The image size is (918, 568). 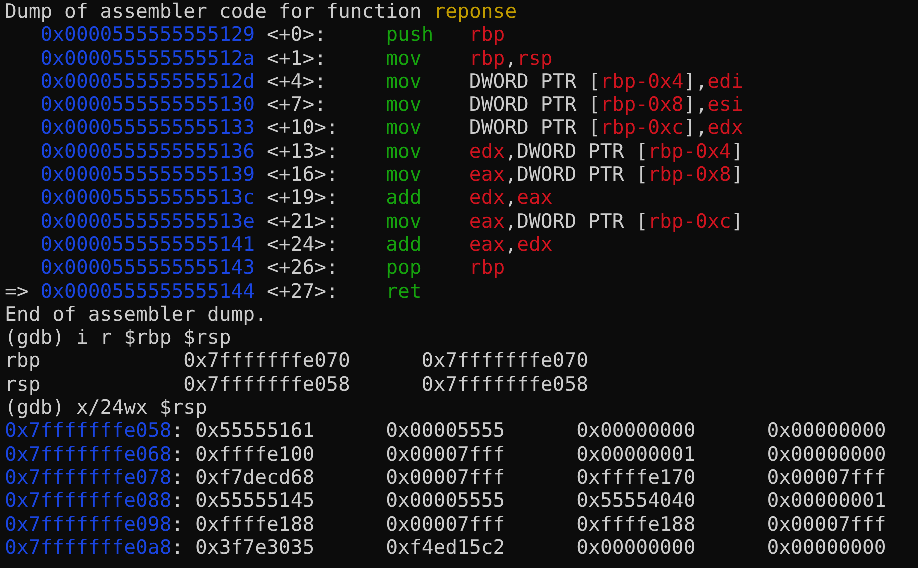 What do you see at coordinates (255, 477) in the screenshot?
I see `memory-word: 0xf7decd68` at bounding box center [255, 477].